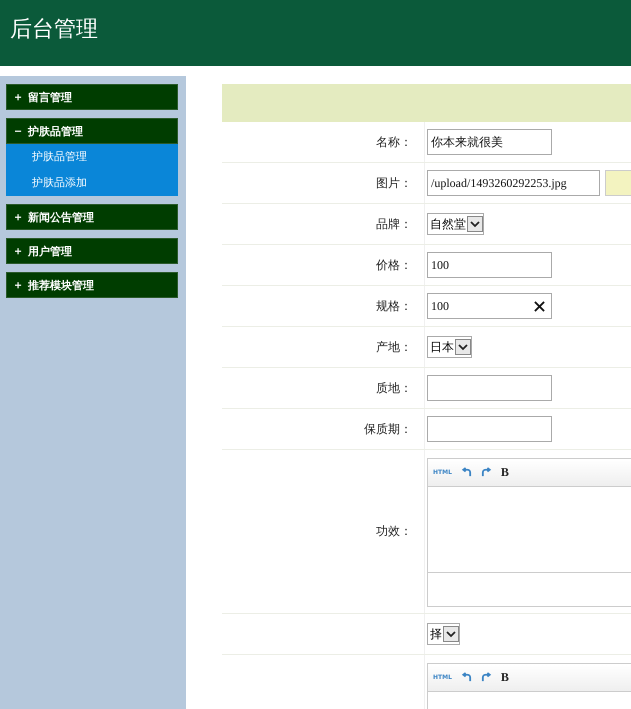 The height and width of the screenshot is (709, 631). Describe the element at coordinates (394, 531) in the screenshot. I see `field-label: 功效：` at that location.